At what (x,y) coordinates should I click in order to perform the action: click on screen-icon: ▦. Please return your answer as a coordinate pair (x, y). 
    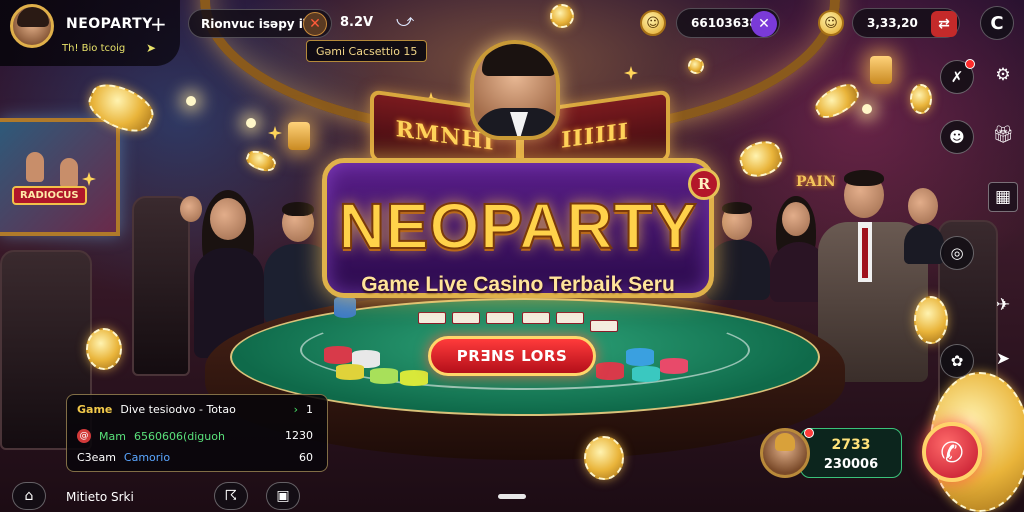
    Looking at the image, I should click on (1003, 197).